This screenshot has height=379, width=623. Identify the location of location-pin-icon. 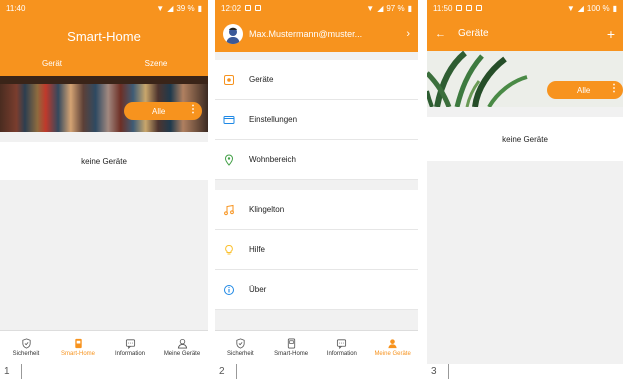
(229, 160).